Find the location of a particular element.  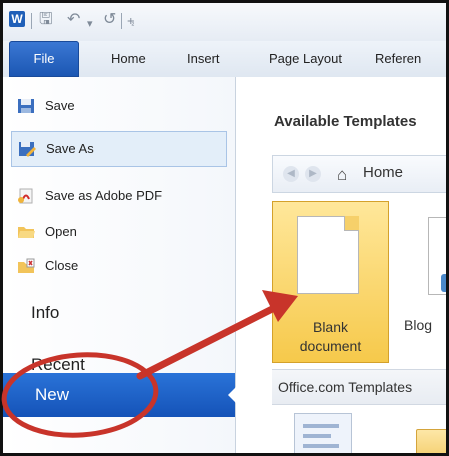

quick-access-toolbar: W 🖫 ↶ ▾ ↺ ⨧ is located at coordinates (224, 22).